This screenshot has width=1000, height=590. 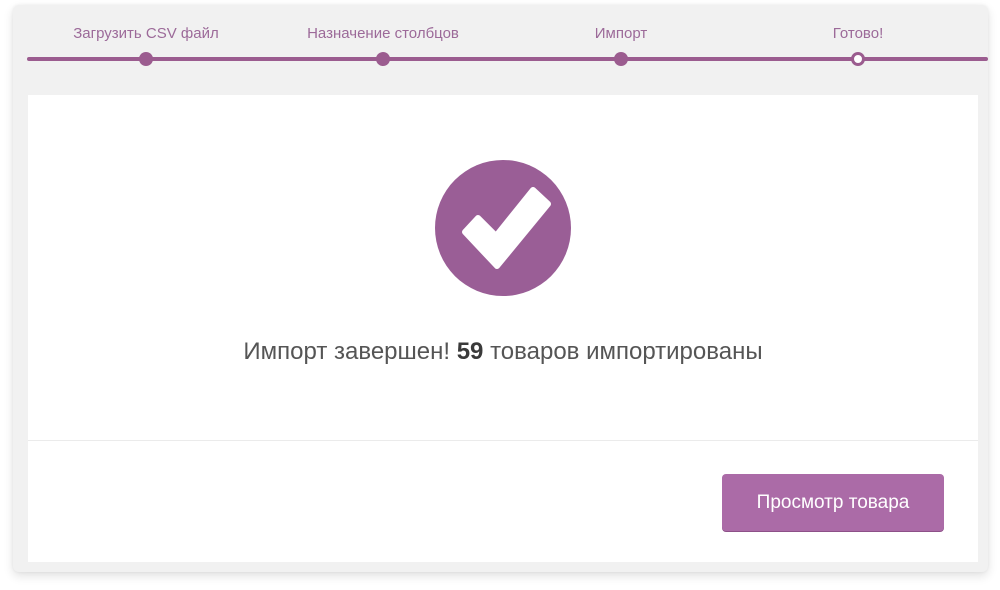 I want to click on result-suffix: товаров импортированы, so click(x=626, y=351).